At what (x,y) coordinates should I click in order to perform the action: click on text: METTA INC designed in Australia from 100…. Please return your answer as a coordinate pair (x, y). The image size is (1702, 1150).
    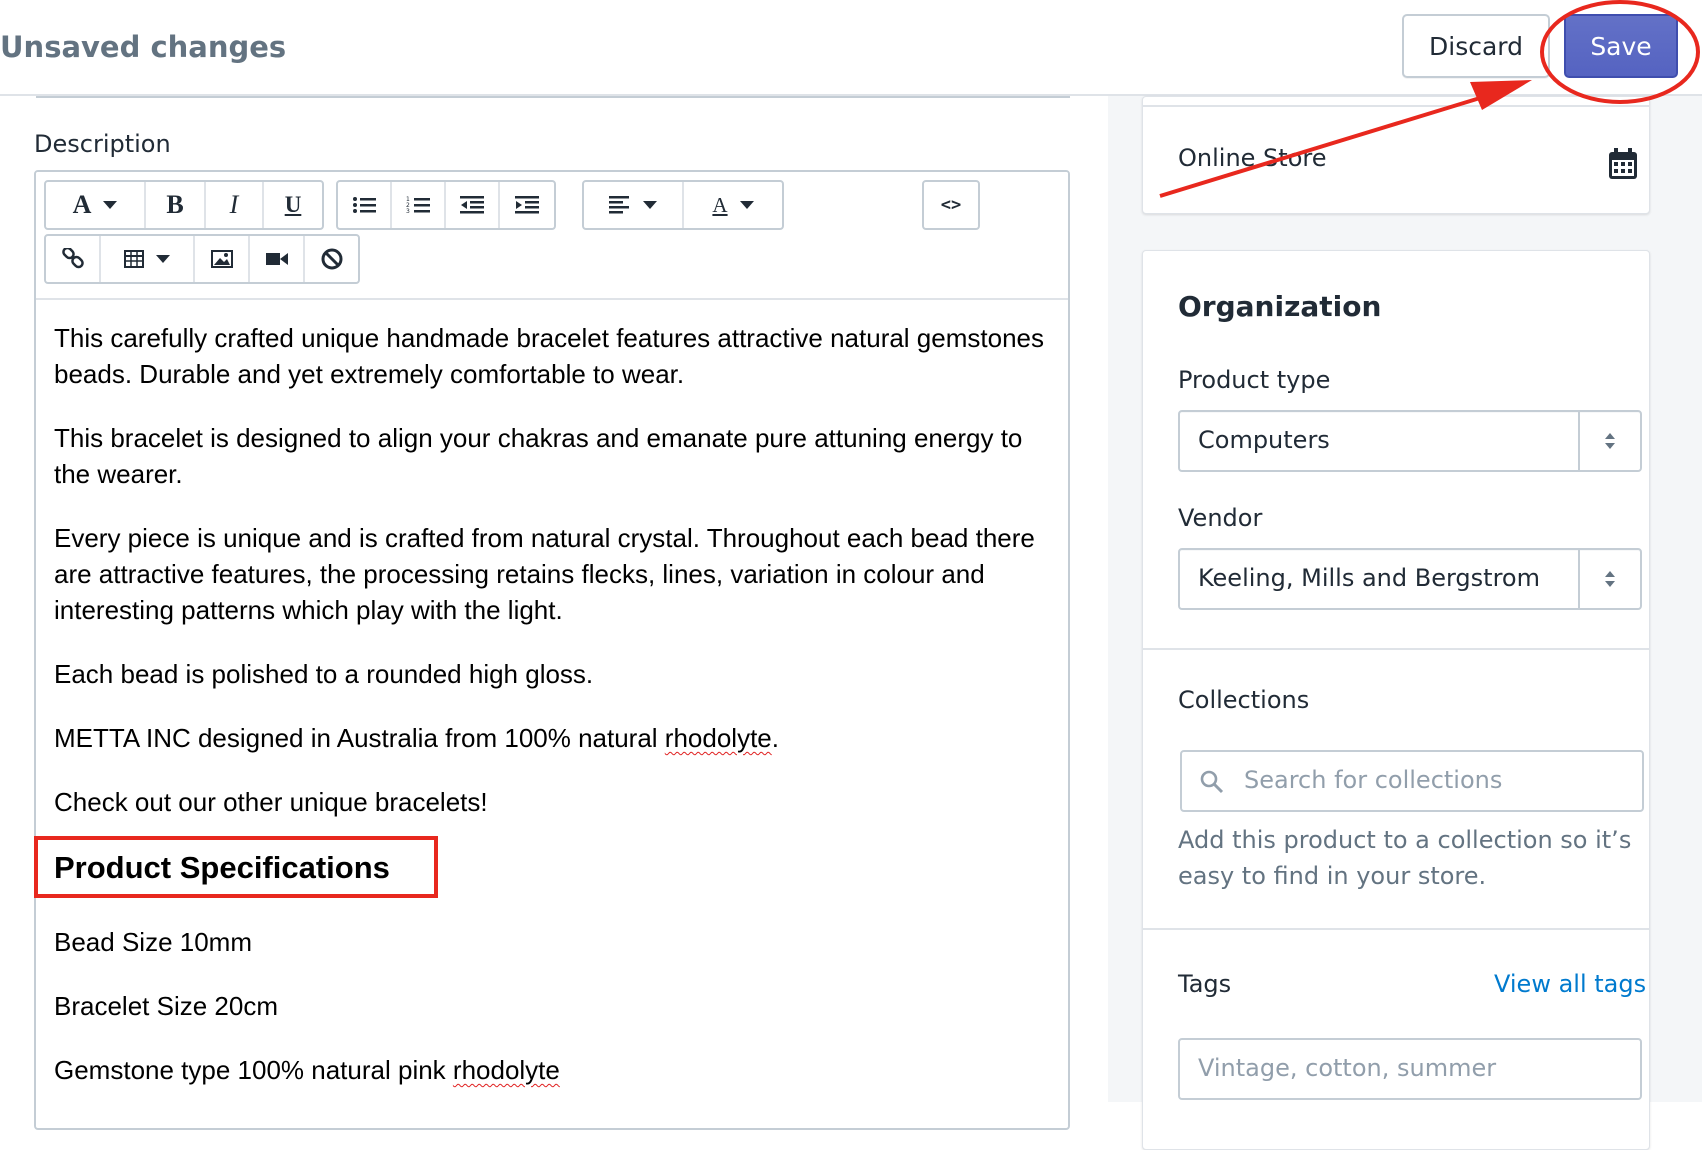
    Looking at the image, I should click on (359, 738).